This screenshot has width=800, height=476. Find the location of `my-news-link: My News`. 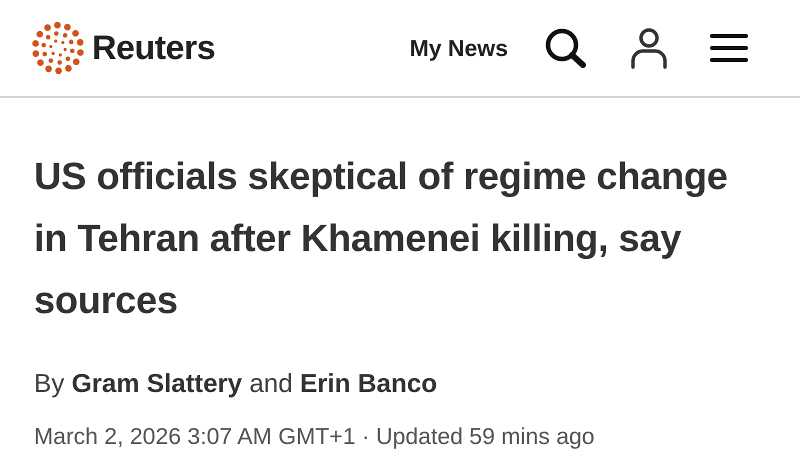

my-news-link: My News is located at coordinates (459, 48).